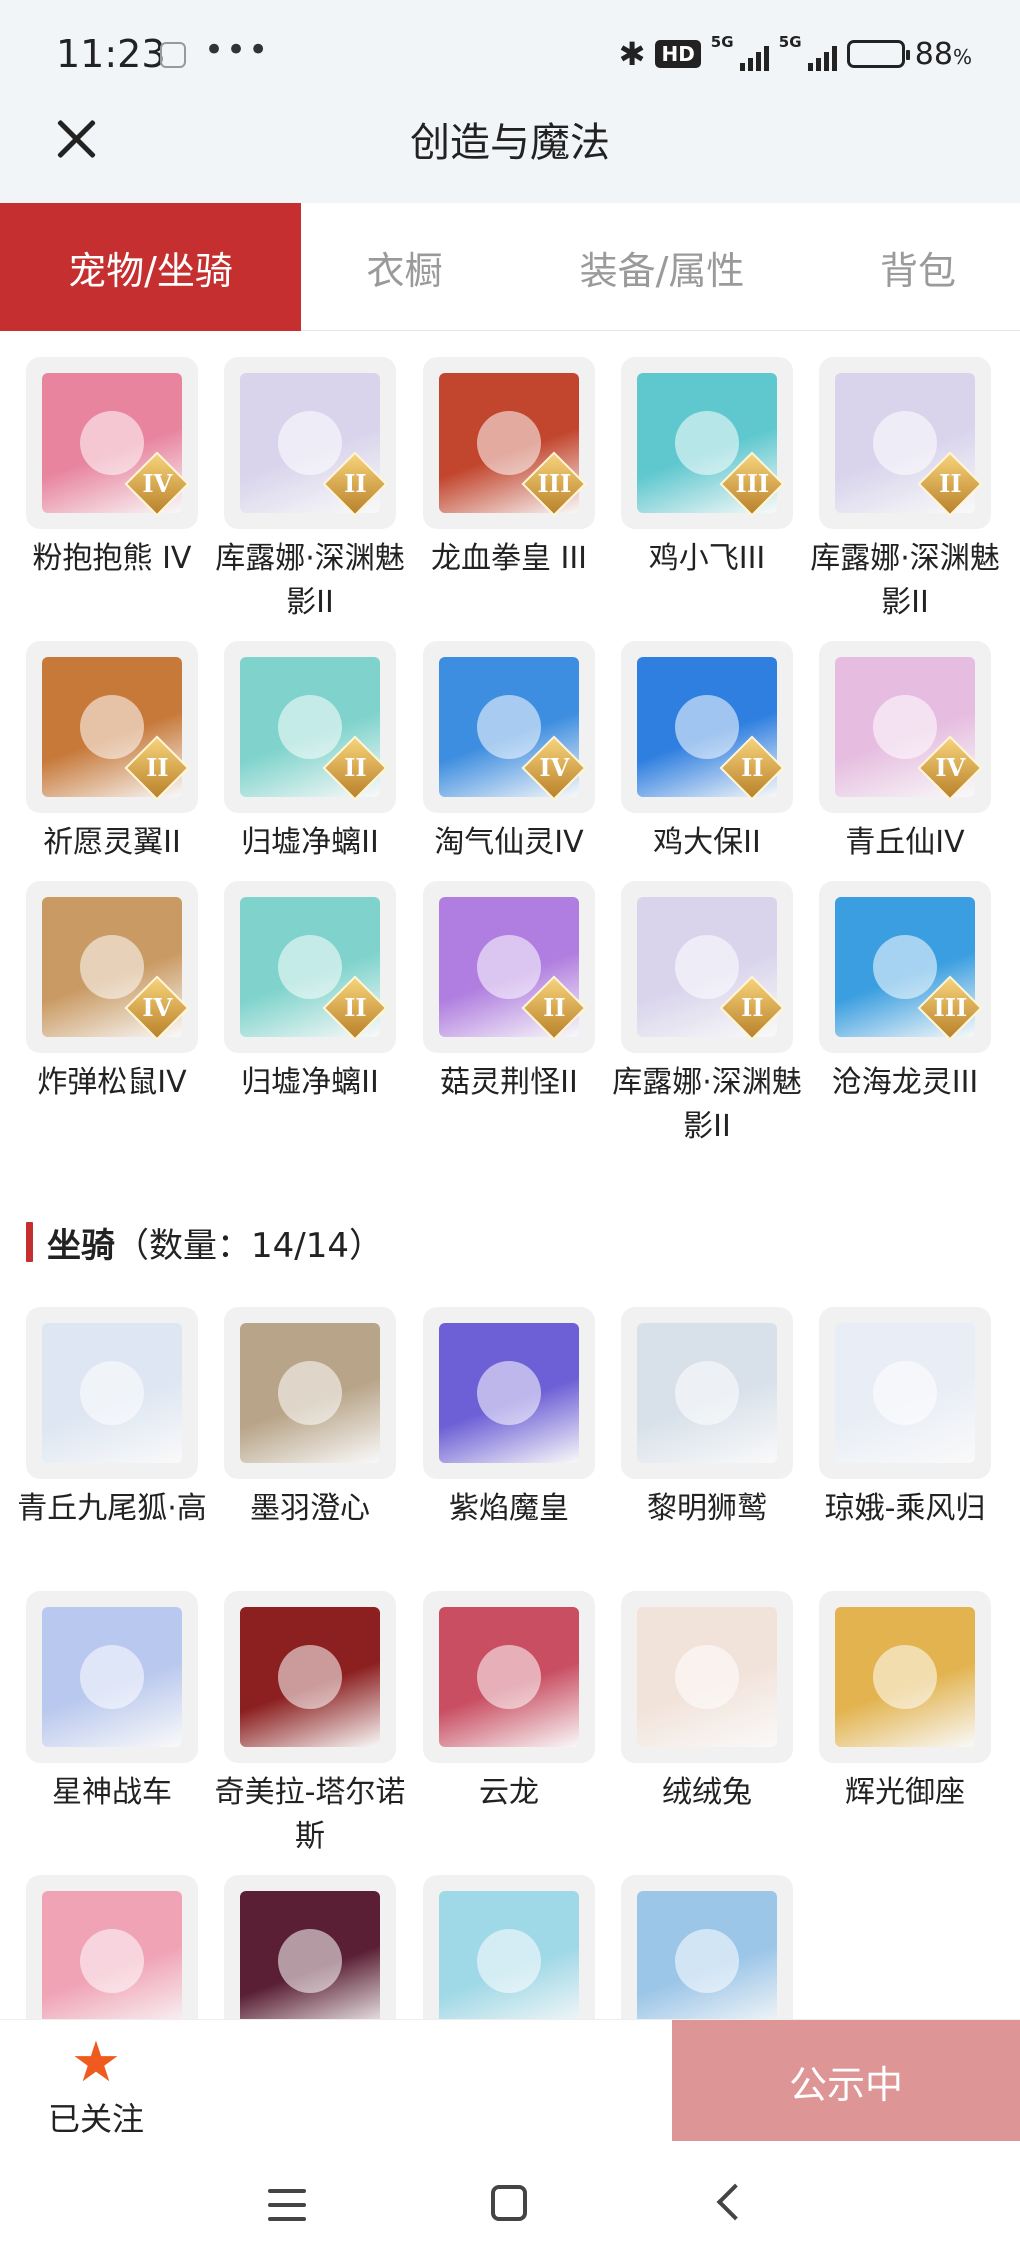 The image size is (1020, 2267). I want to click on mount-card: 云龙, so click(509, 1703).